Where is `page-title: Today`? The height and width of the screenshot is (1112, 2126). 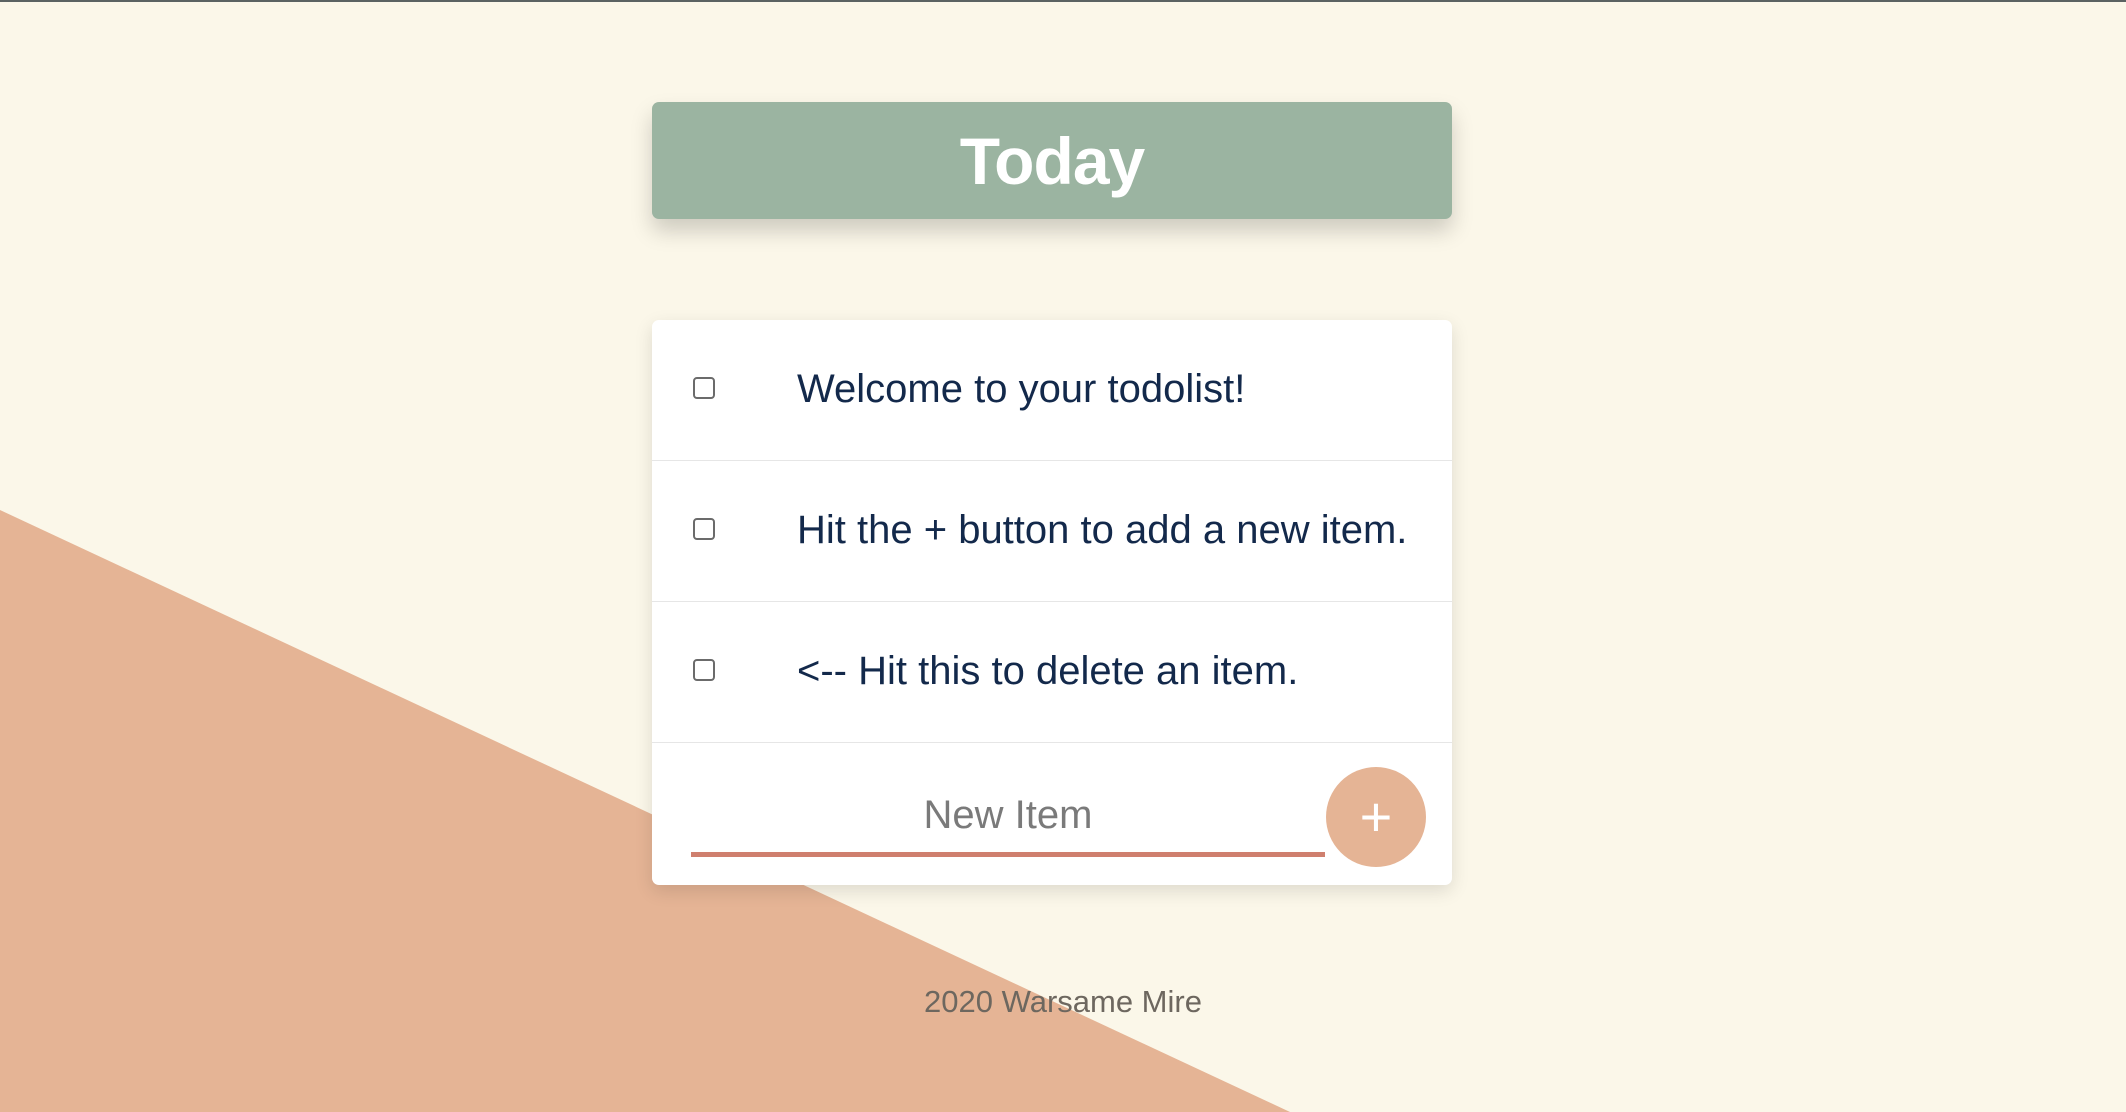
page-title: Today is located at coordinates (1052, 160).